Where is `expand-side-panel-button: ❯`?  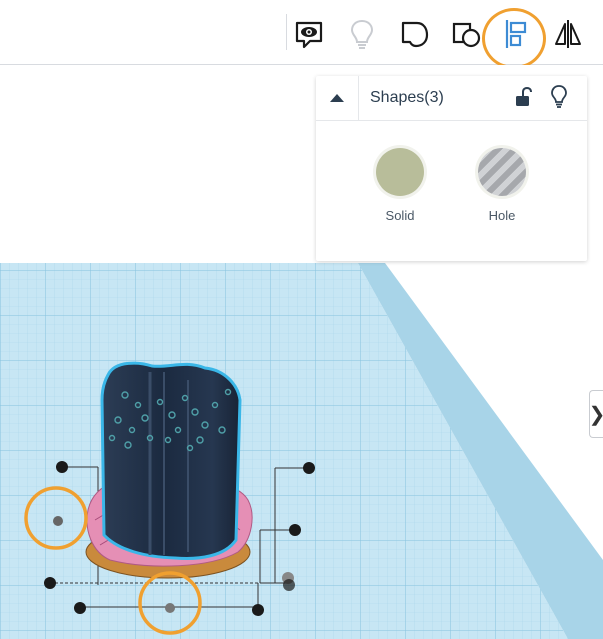 expand-side-panel-button: ❯ is located at coordinates (596, 414).